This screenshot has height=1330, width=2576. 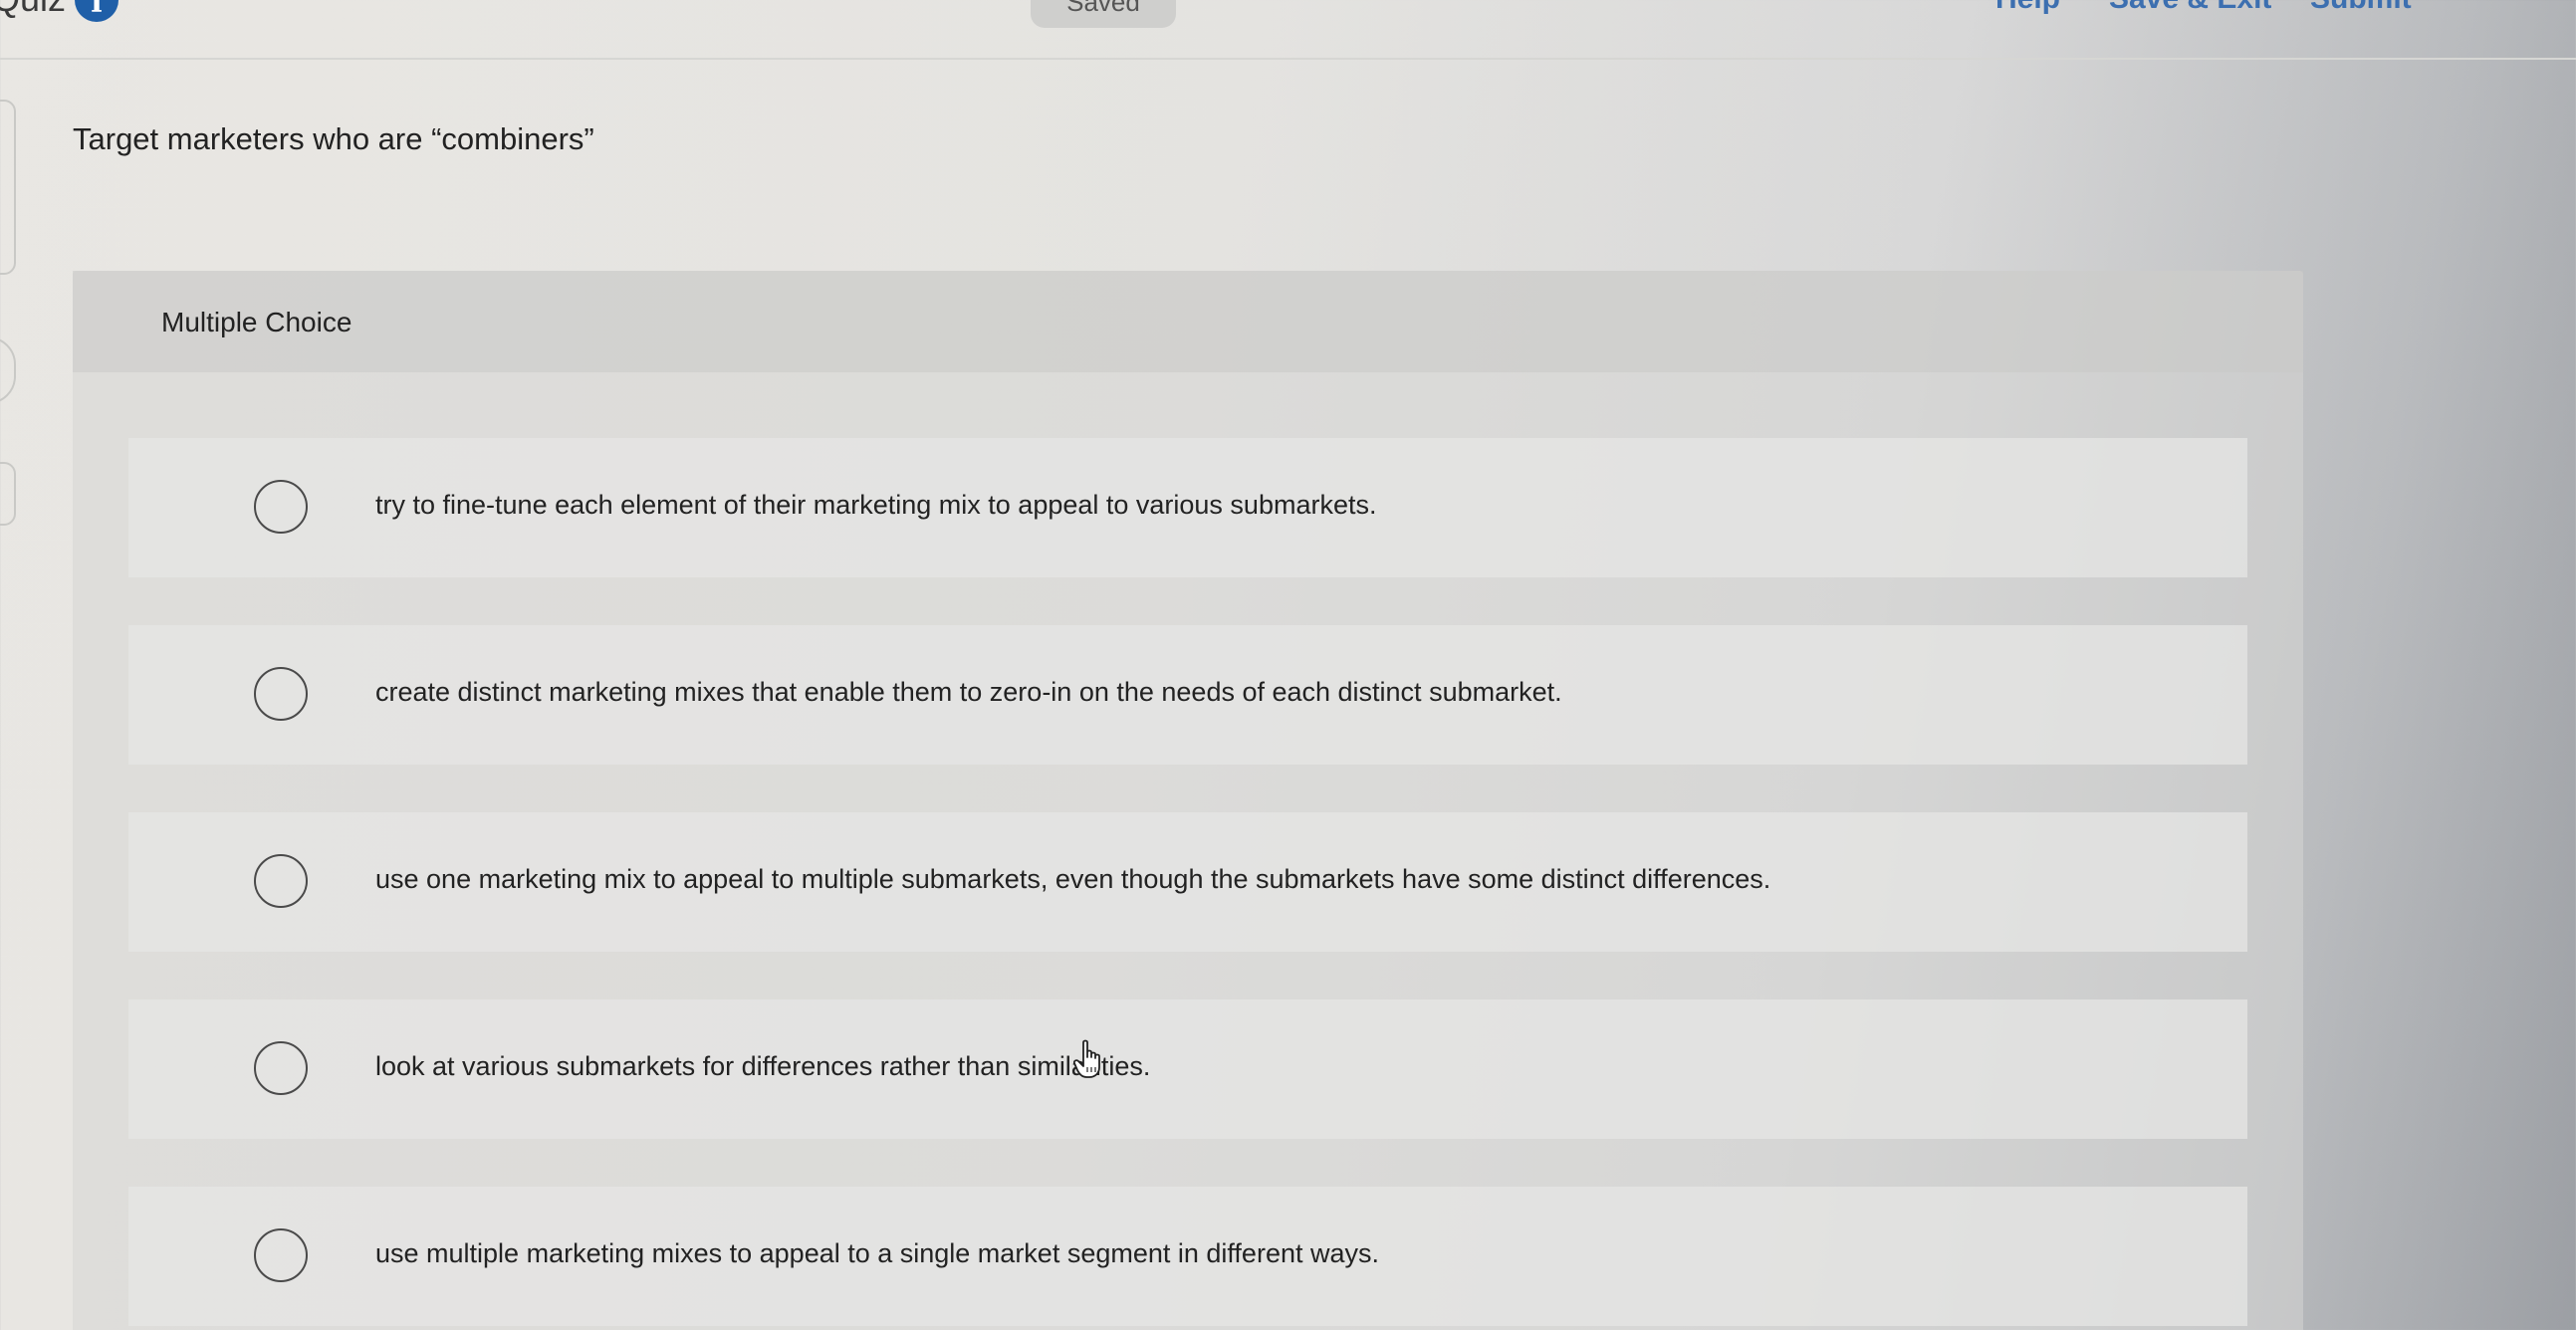 I want to click on side-toggle-edge, so click(x=8, y=370).